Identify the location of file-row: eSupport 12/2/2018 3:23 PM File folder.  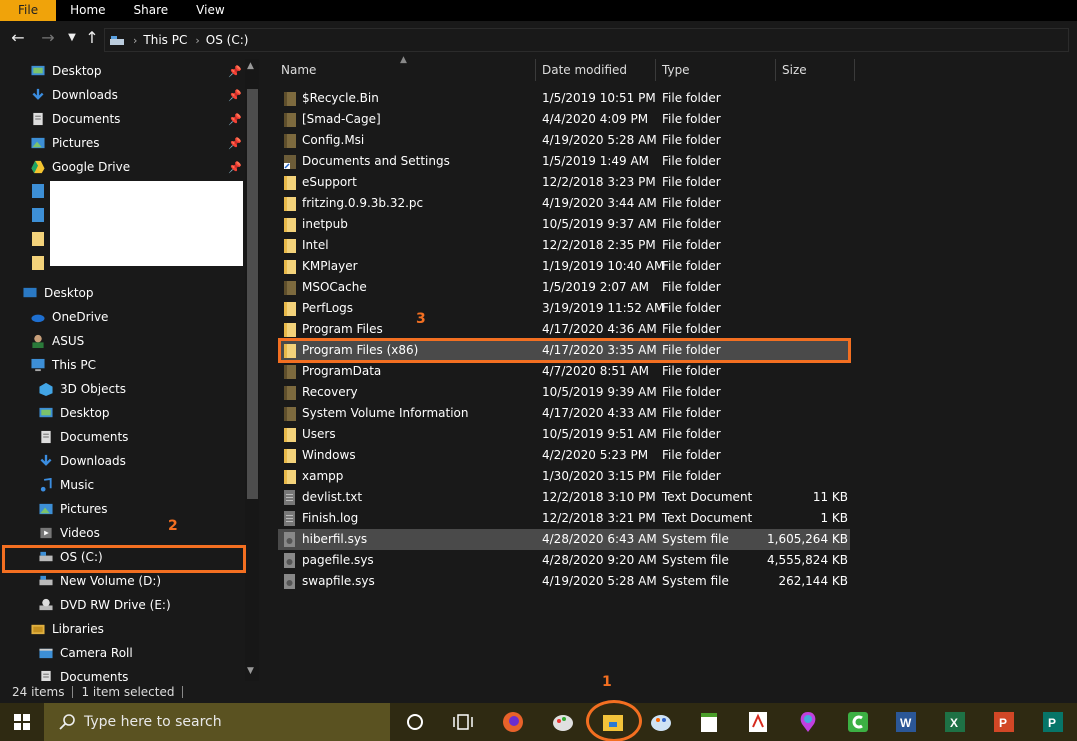
(564, 182).